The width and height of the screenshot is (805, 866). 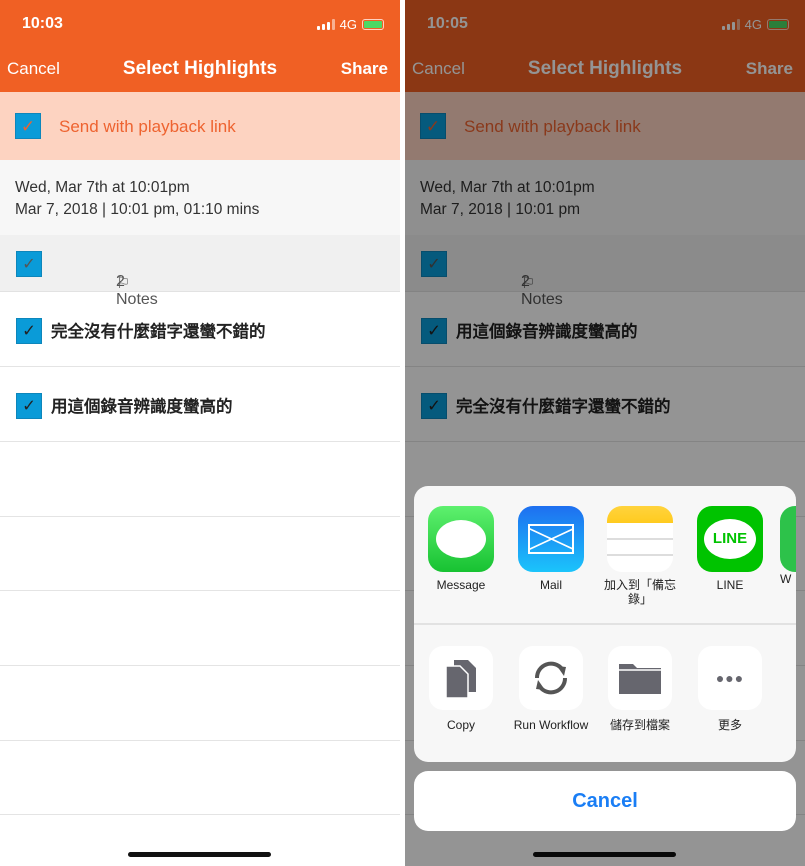 What do you see at coordinates (325, 24) in the screenshot?
I see `signal-icon` at bounding box center [325, 24].